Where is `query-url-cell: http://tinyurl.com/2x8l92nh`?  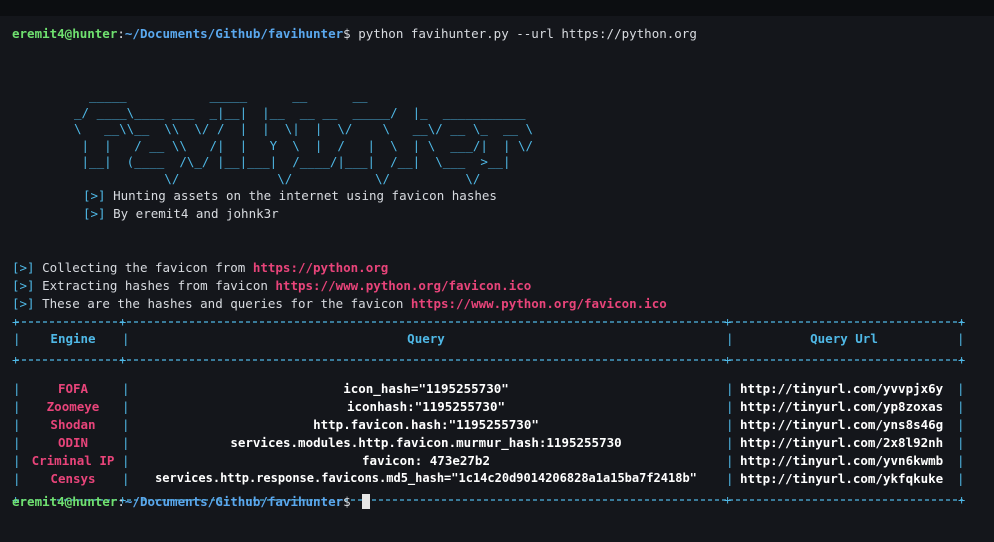 query-url-cell: http://tinyurl.com/2x8l92nh is located at coordinates (841, 442).